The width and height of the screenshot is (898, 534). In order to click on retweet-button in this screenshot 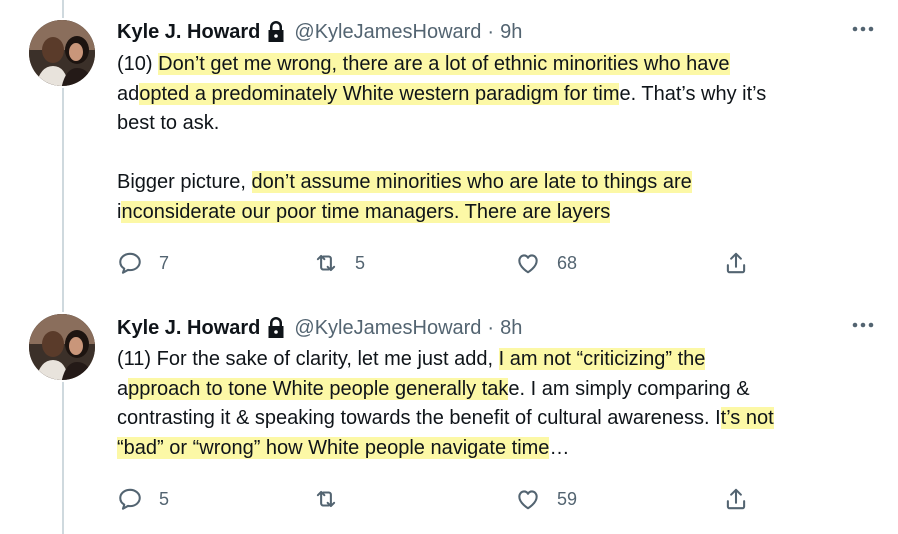, I will do `click(334, 499)`.